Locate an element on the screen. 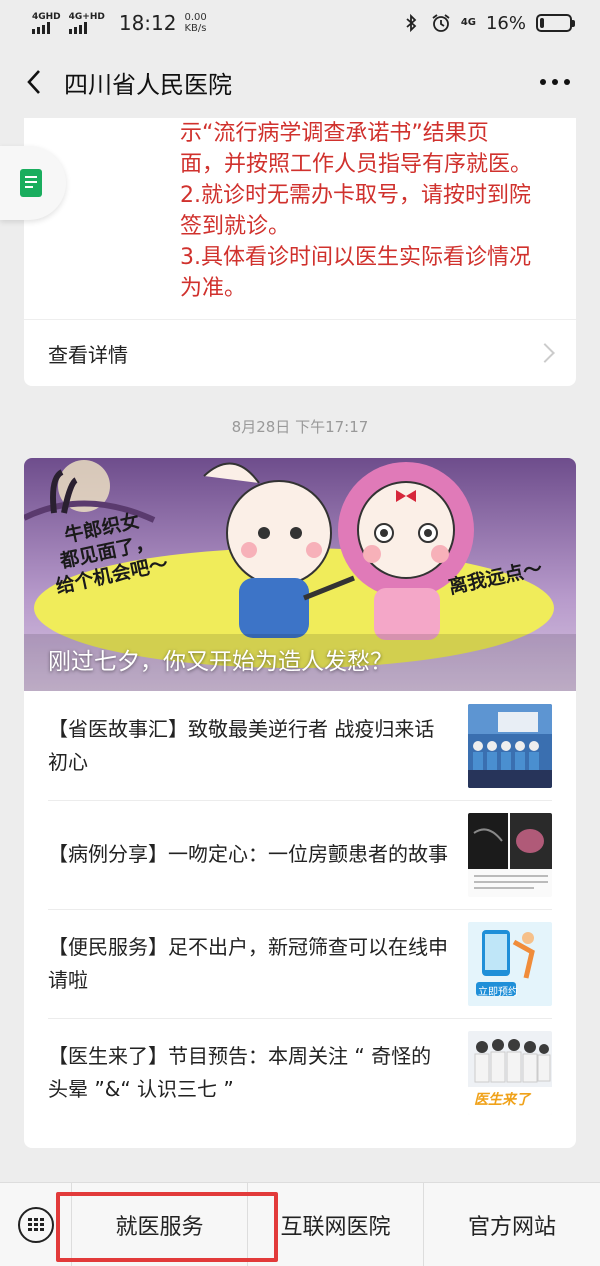  back-arrow-icon is located at coordinates (33, 82).